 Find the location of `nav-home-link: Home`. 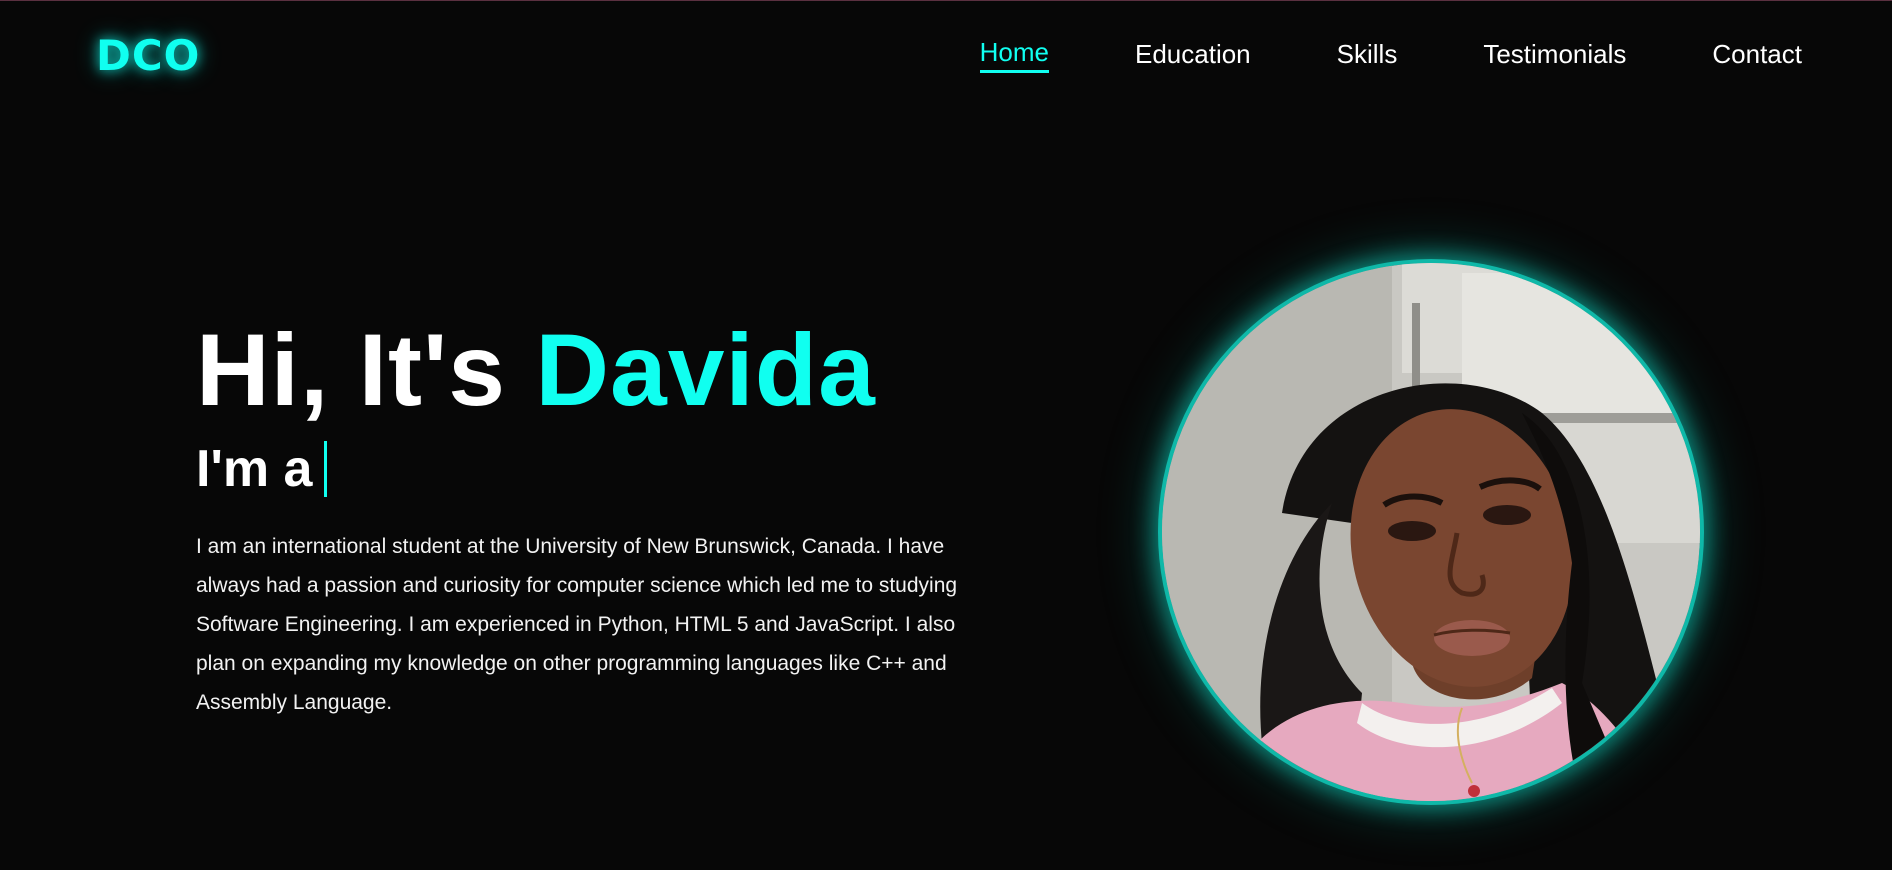

nav-home-link: Home is located at coordinates (1014, 55).